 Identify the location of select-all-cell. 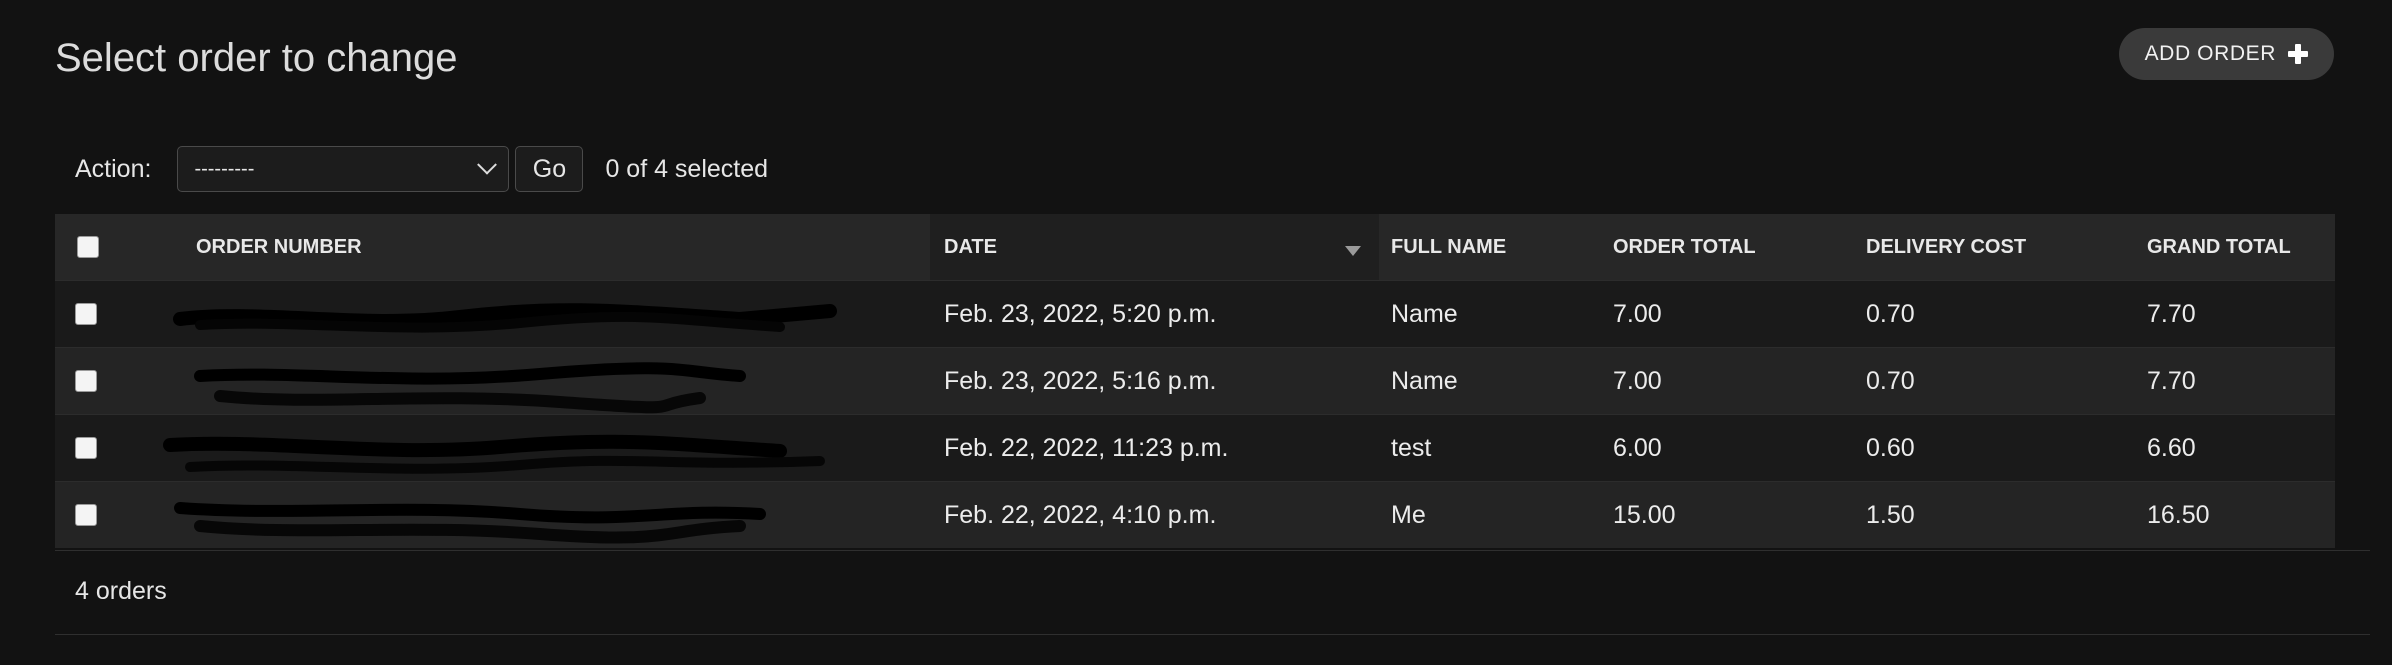
(92, 247).